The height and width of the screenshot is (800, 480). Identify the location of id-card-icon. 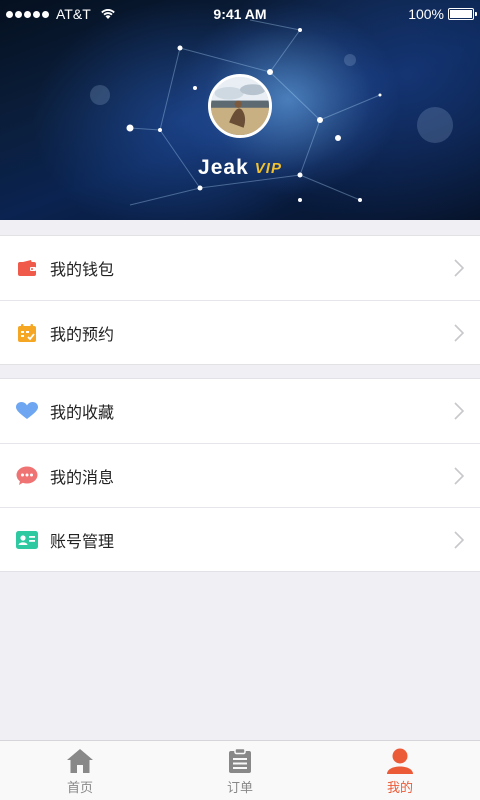
(27, 540).